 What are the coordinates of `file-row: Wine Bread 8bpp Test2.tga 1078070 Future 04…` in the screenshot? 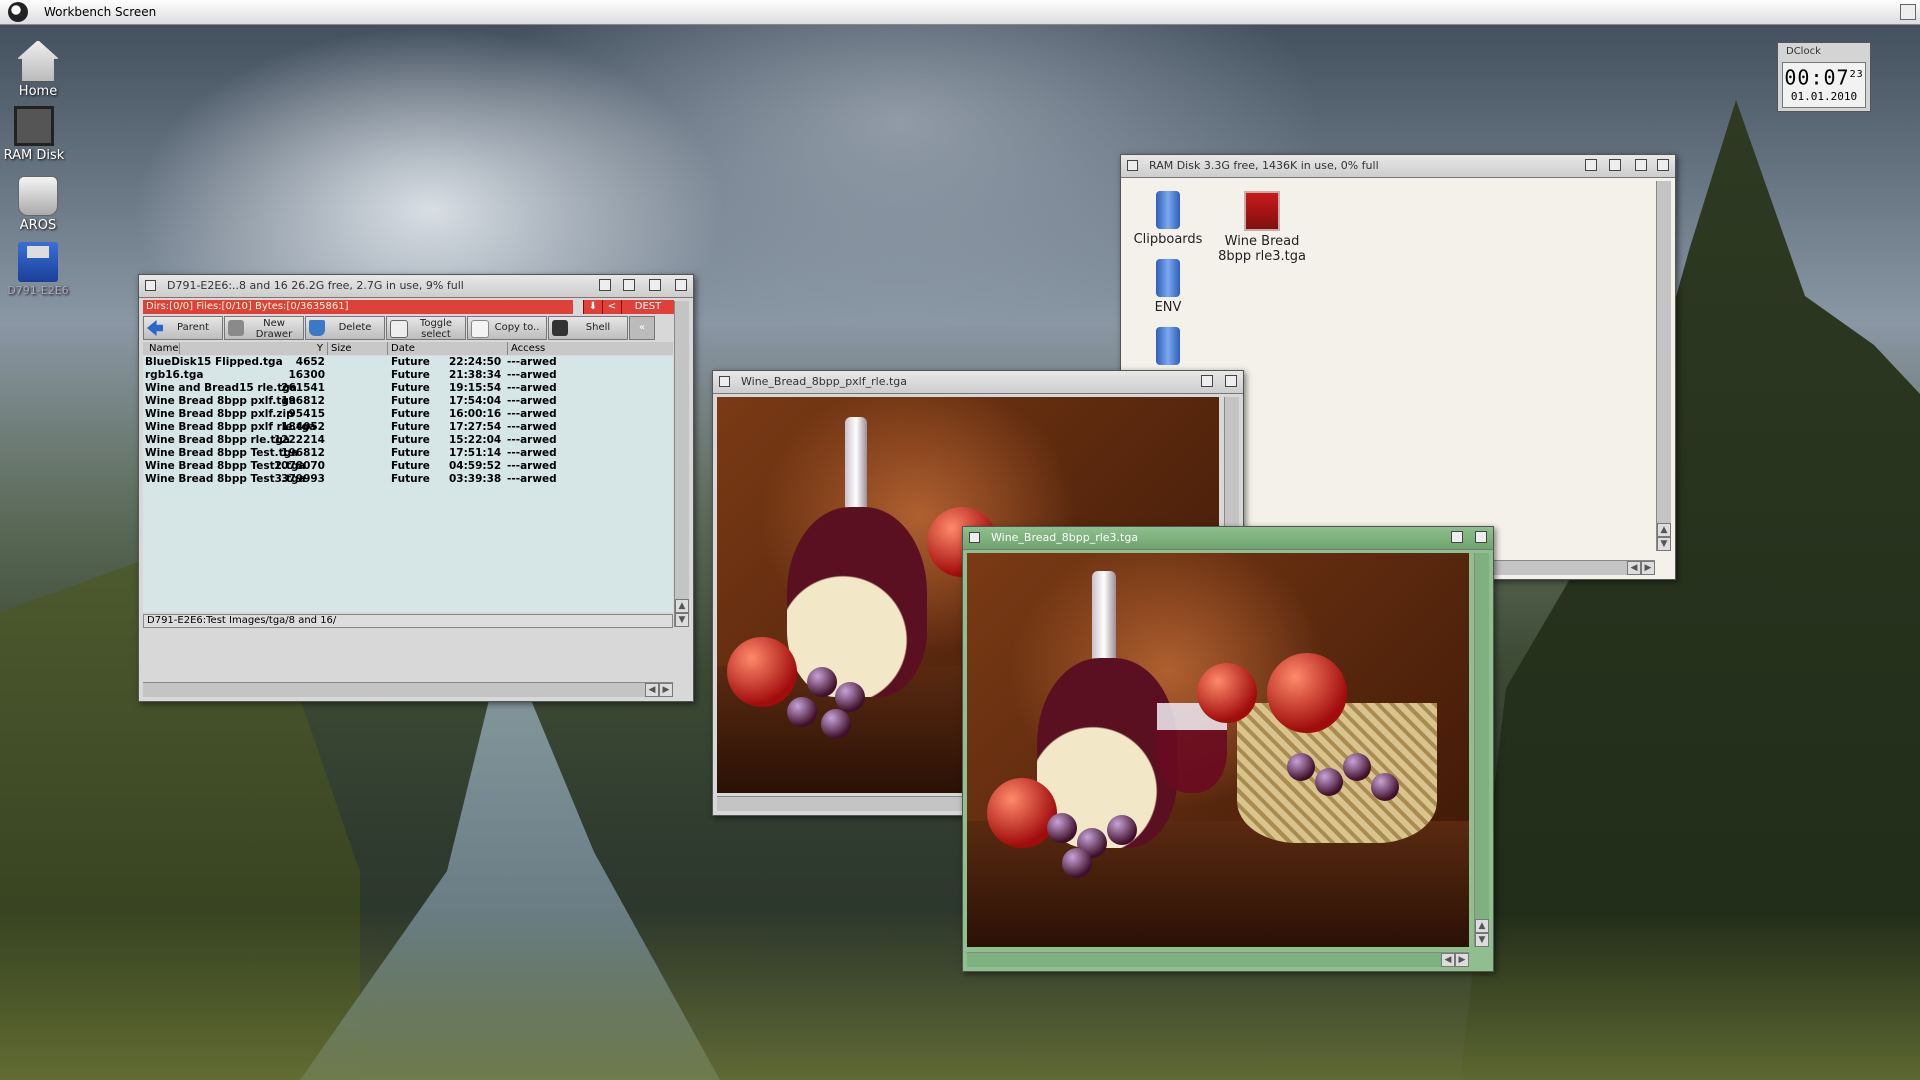 It's located at (408, 466).